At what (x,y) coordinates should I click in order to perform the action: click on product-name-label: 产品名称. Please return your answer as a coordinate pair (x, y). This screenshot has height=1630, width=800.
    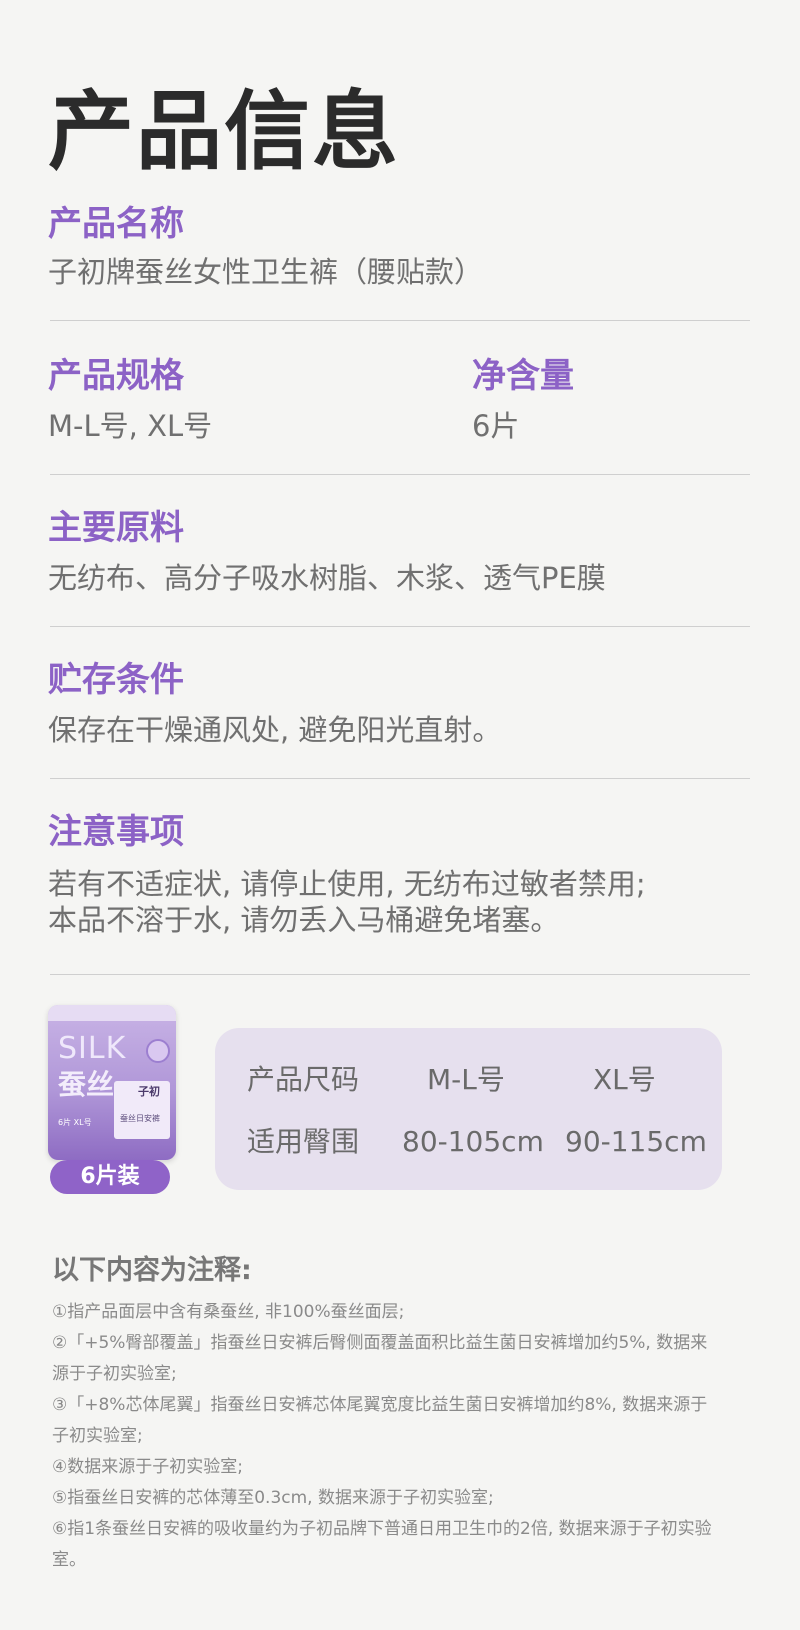
    Looking at the image, I should click on (116, 224).